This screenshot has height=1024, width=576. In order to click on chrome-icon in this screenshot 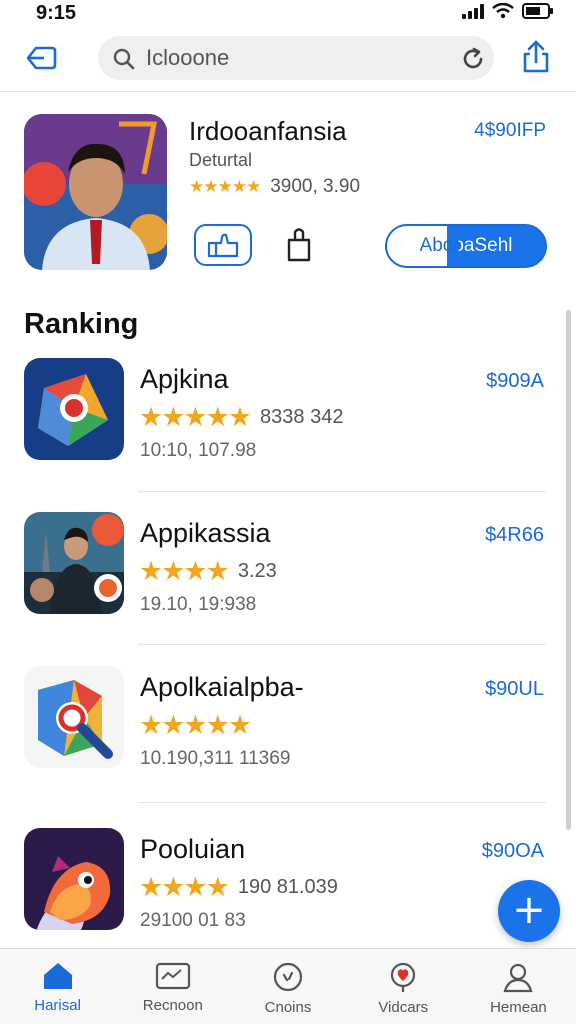, I will do `click(74, 409)`.